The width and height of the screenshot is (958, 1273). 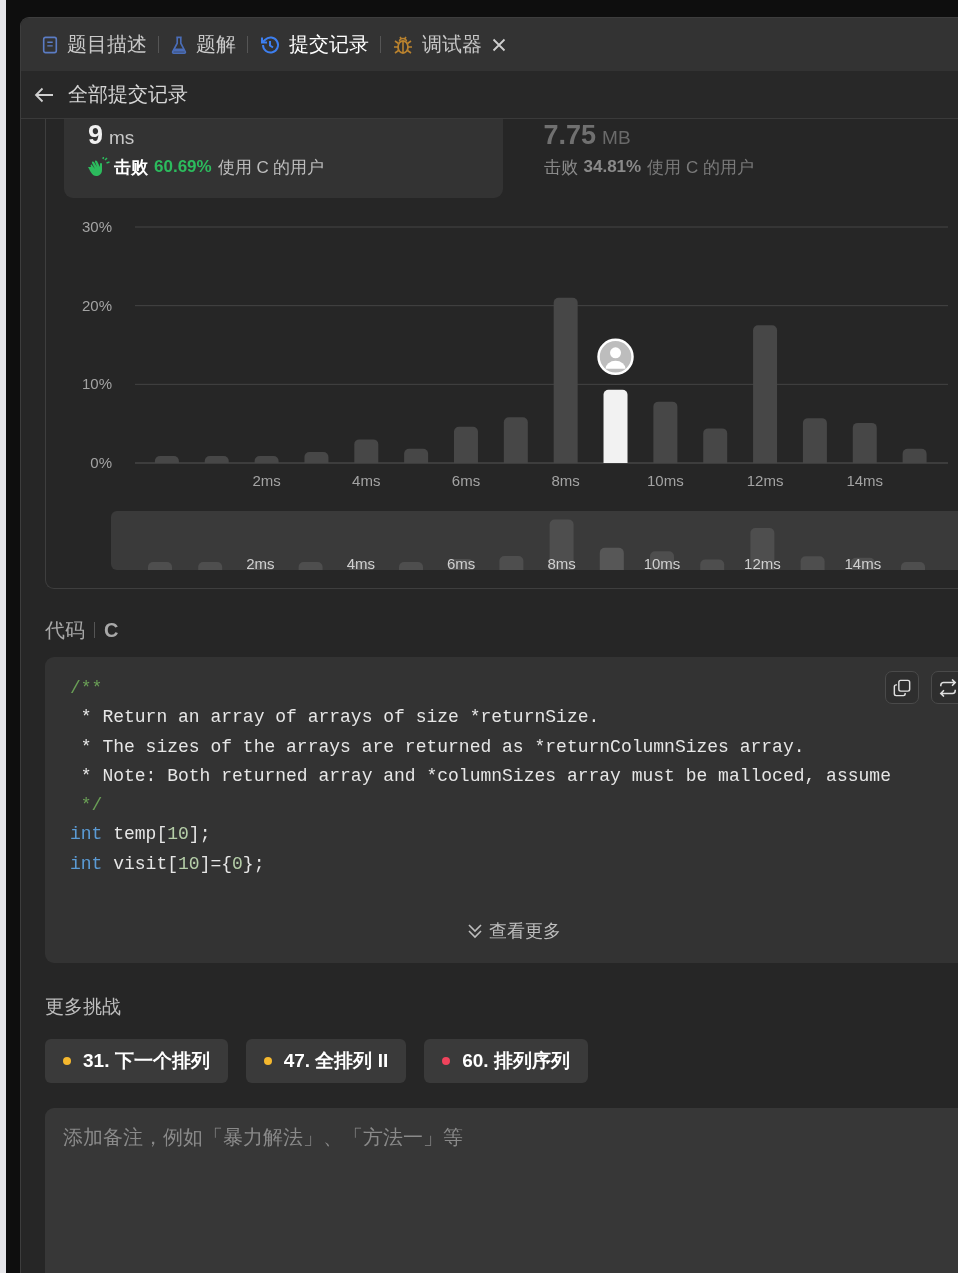 I want to click on x-axis-label: 6ms, so click(x=466, y=480).